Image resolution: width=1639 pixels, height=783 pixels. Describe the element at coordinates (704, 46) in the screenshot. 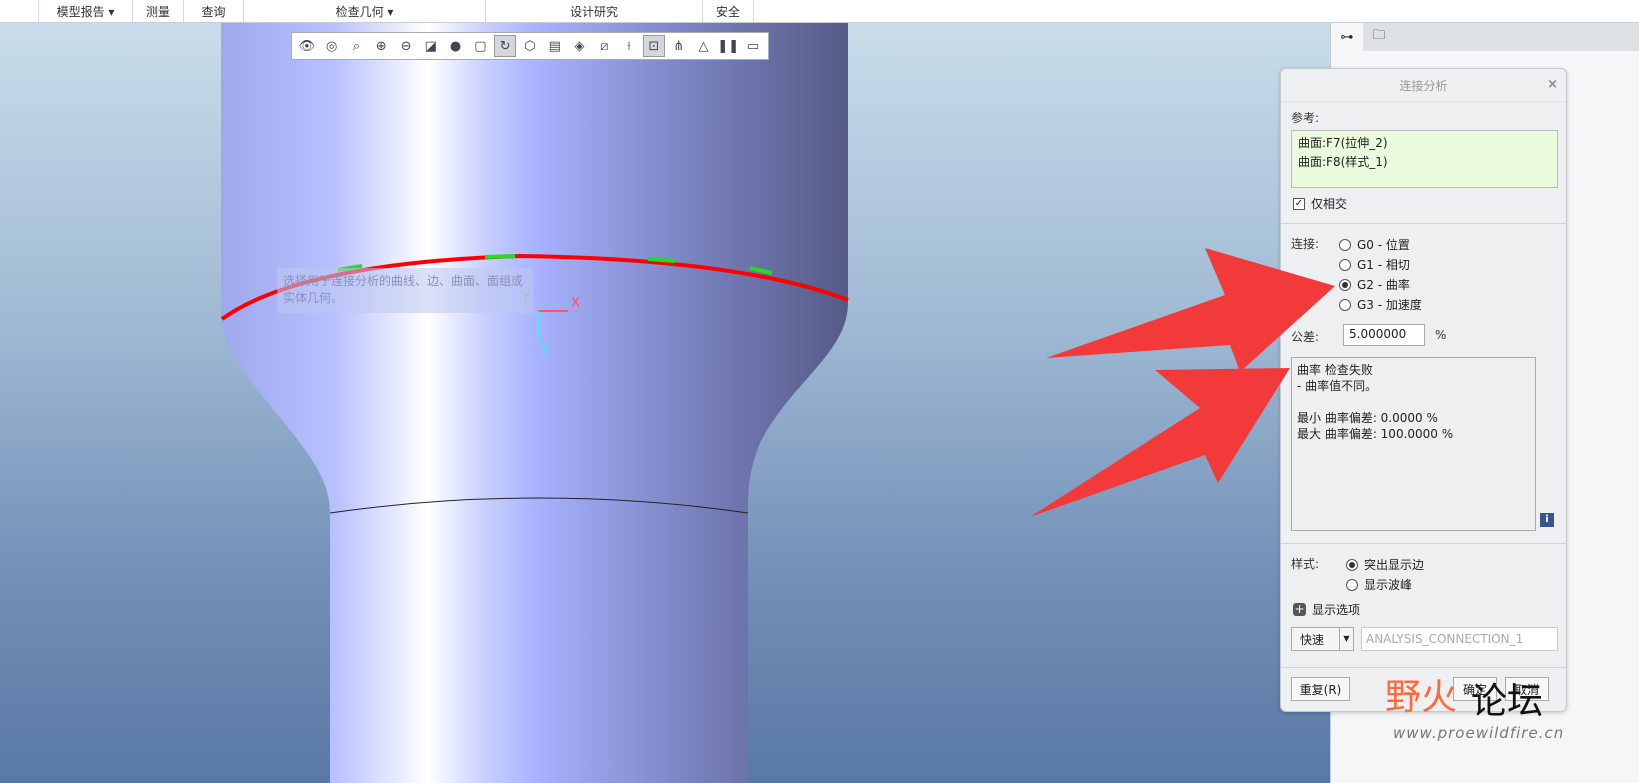

I see `spin-center-icon: △` at that location.